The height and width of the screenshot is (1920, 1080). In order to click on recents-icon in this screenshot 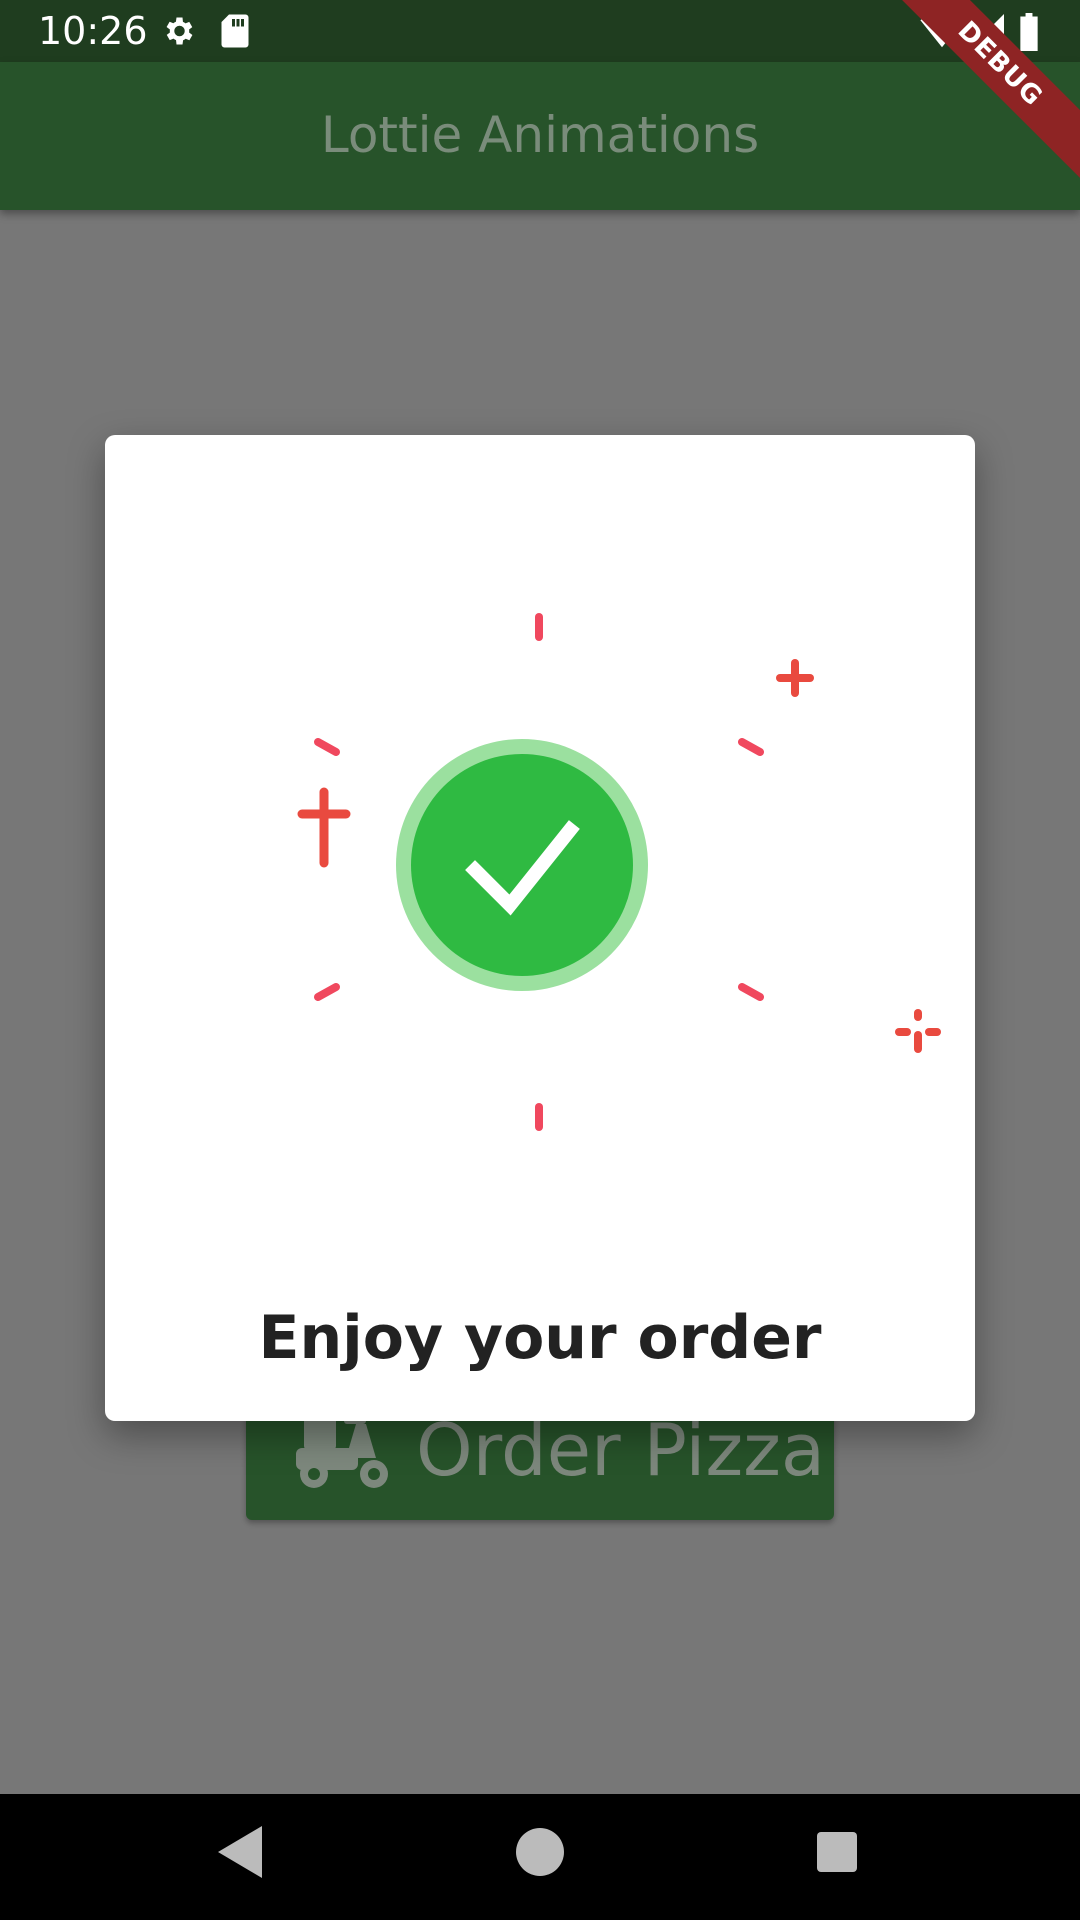, I will do `click(837, 1852)`.